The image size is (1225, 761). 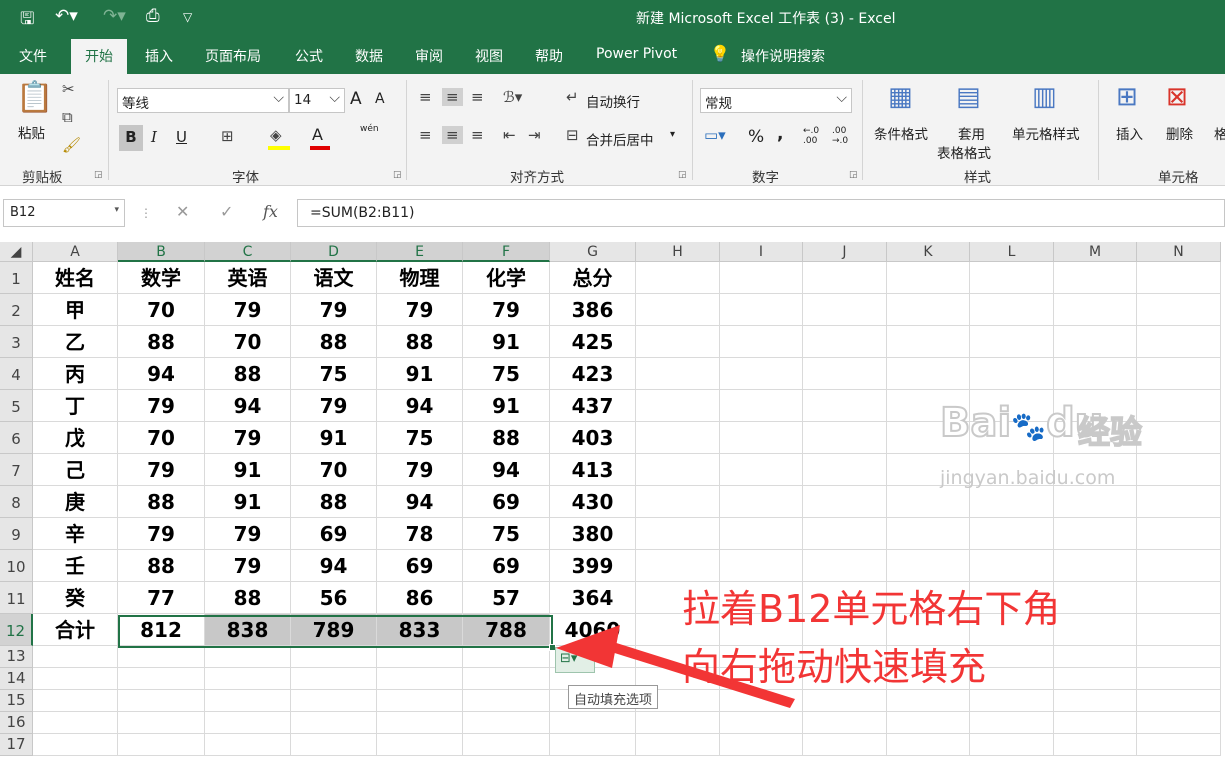 I want to click on format-table-label-1: 套用, so click(x=971, y=133).